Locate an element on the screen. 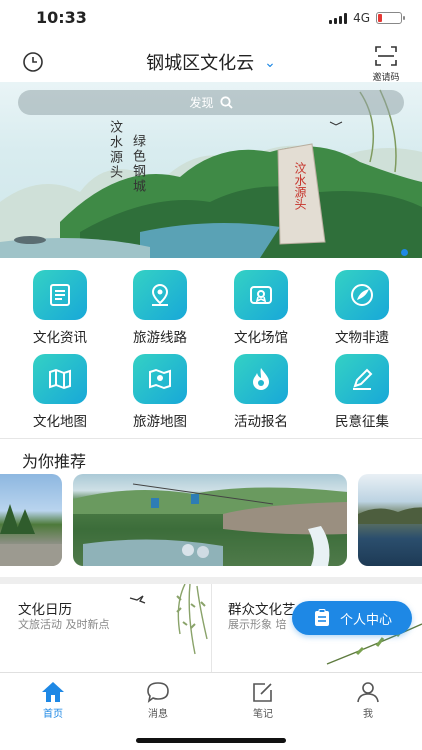  tab-label: 我 is located at coordinates (368, 714).